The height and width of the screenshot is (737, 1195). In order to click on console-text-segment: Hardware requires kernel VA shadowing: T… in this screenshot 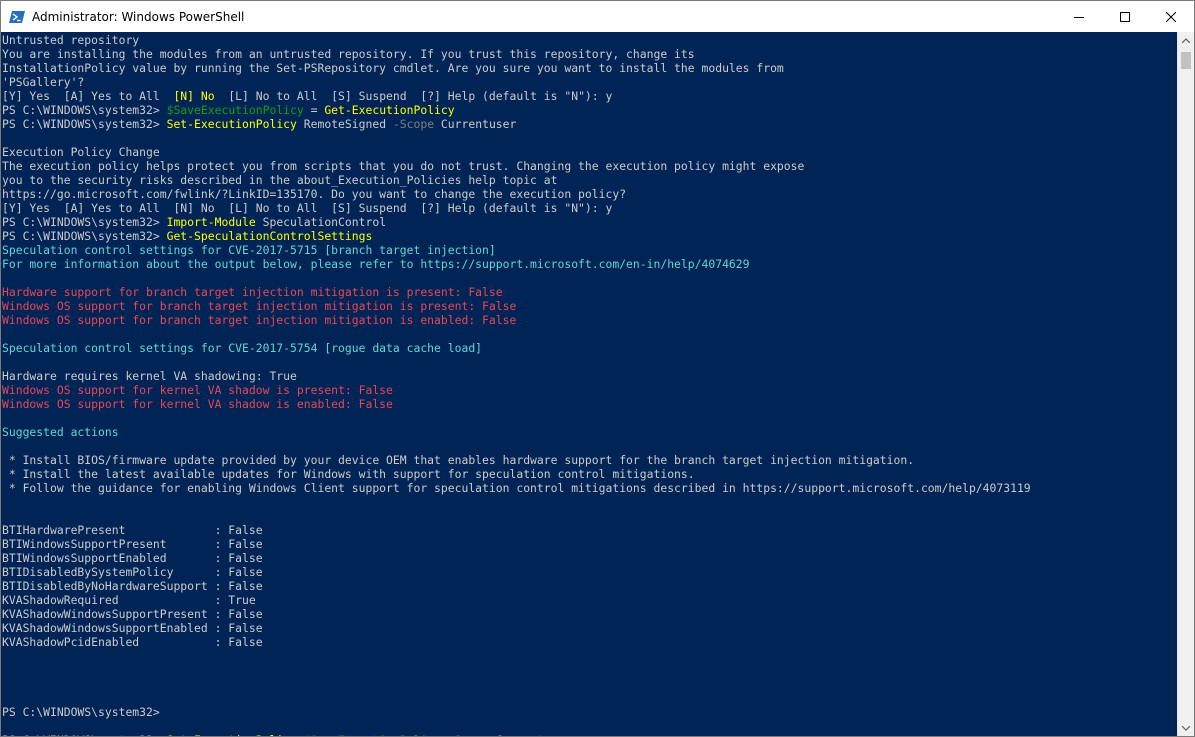, I will do `click(149, 376)`.